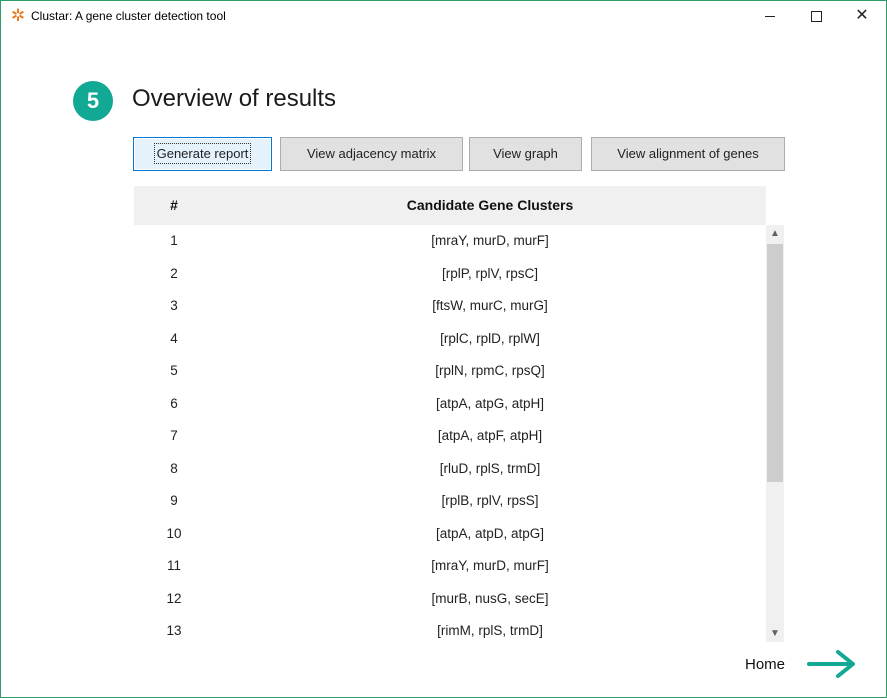 This screenshot has height=698, width=887. What do you see at coordinates (173, 565) in the screenshot?
I see `row-number: 11` at bounding box center [173, 565].